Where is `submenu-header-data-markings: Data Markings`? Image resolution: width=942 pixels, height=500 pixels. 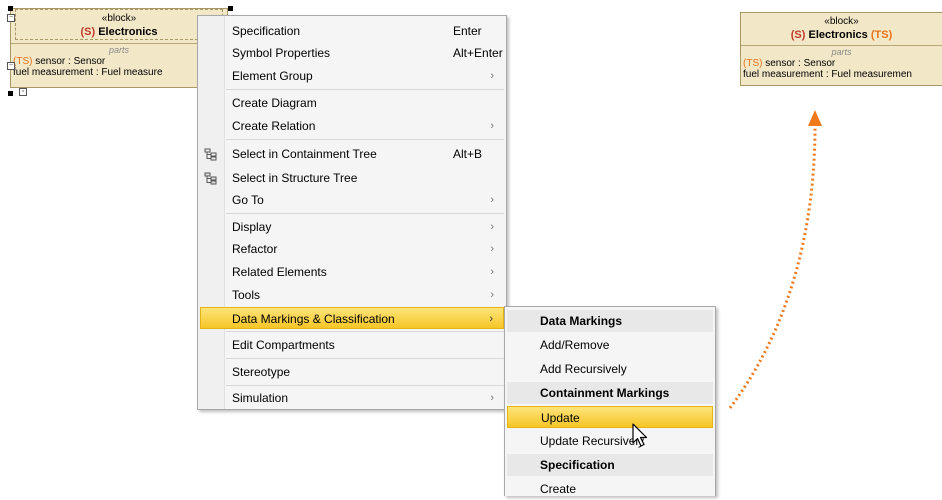 submenu-header-data-markings: Data Markings is located at coordinates (610, 321).